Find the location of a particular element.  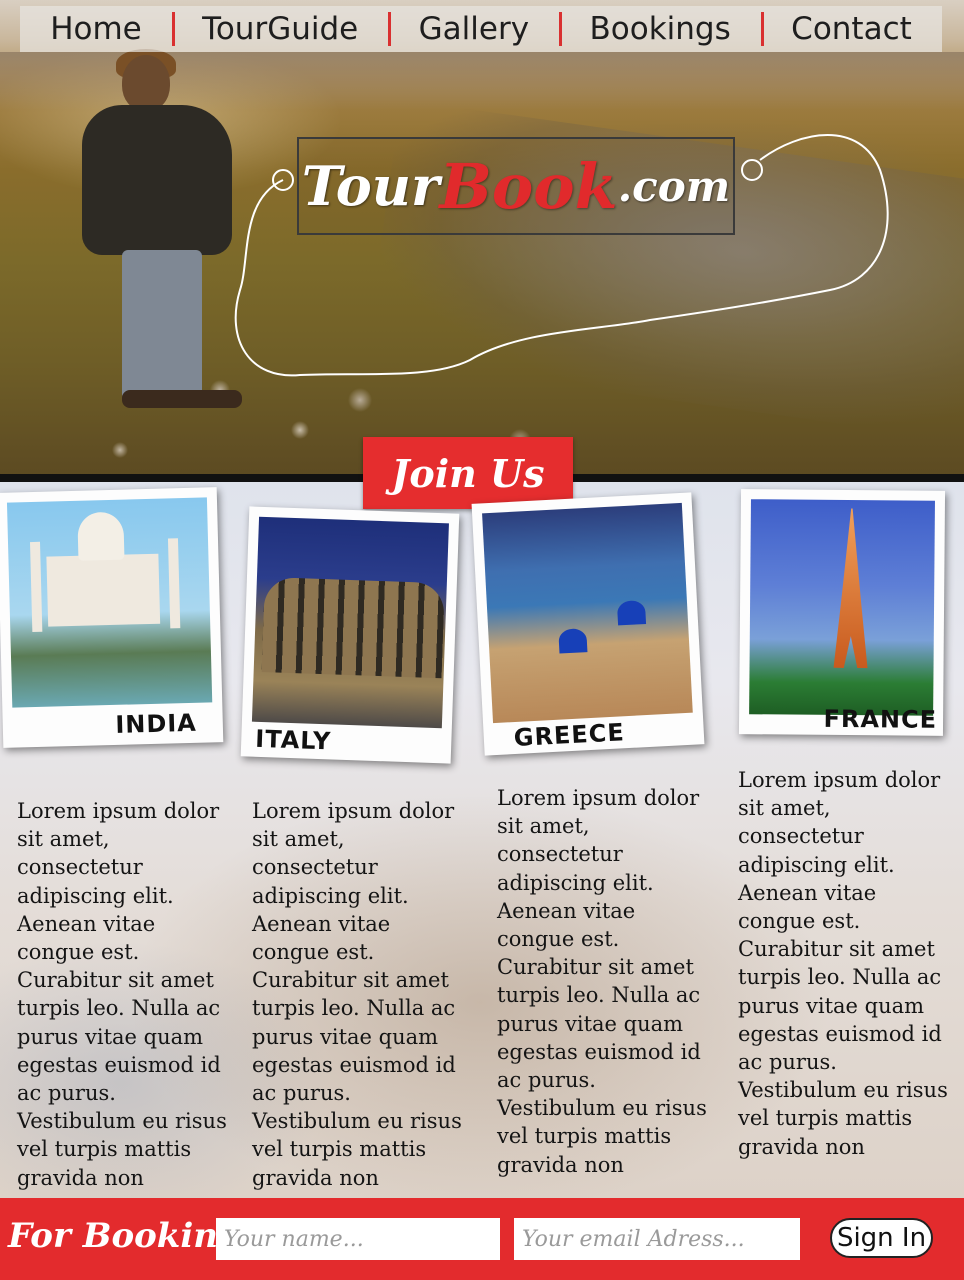

name-input is located at coordinates (358, 1239).